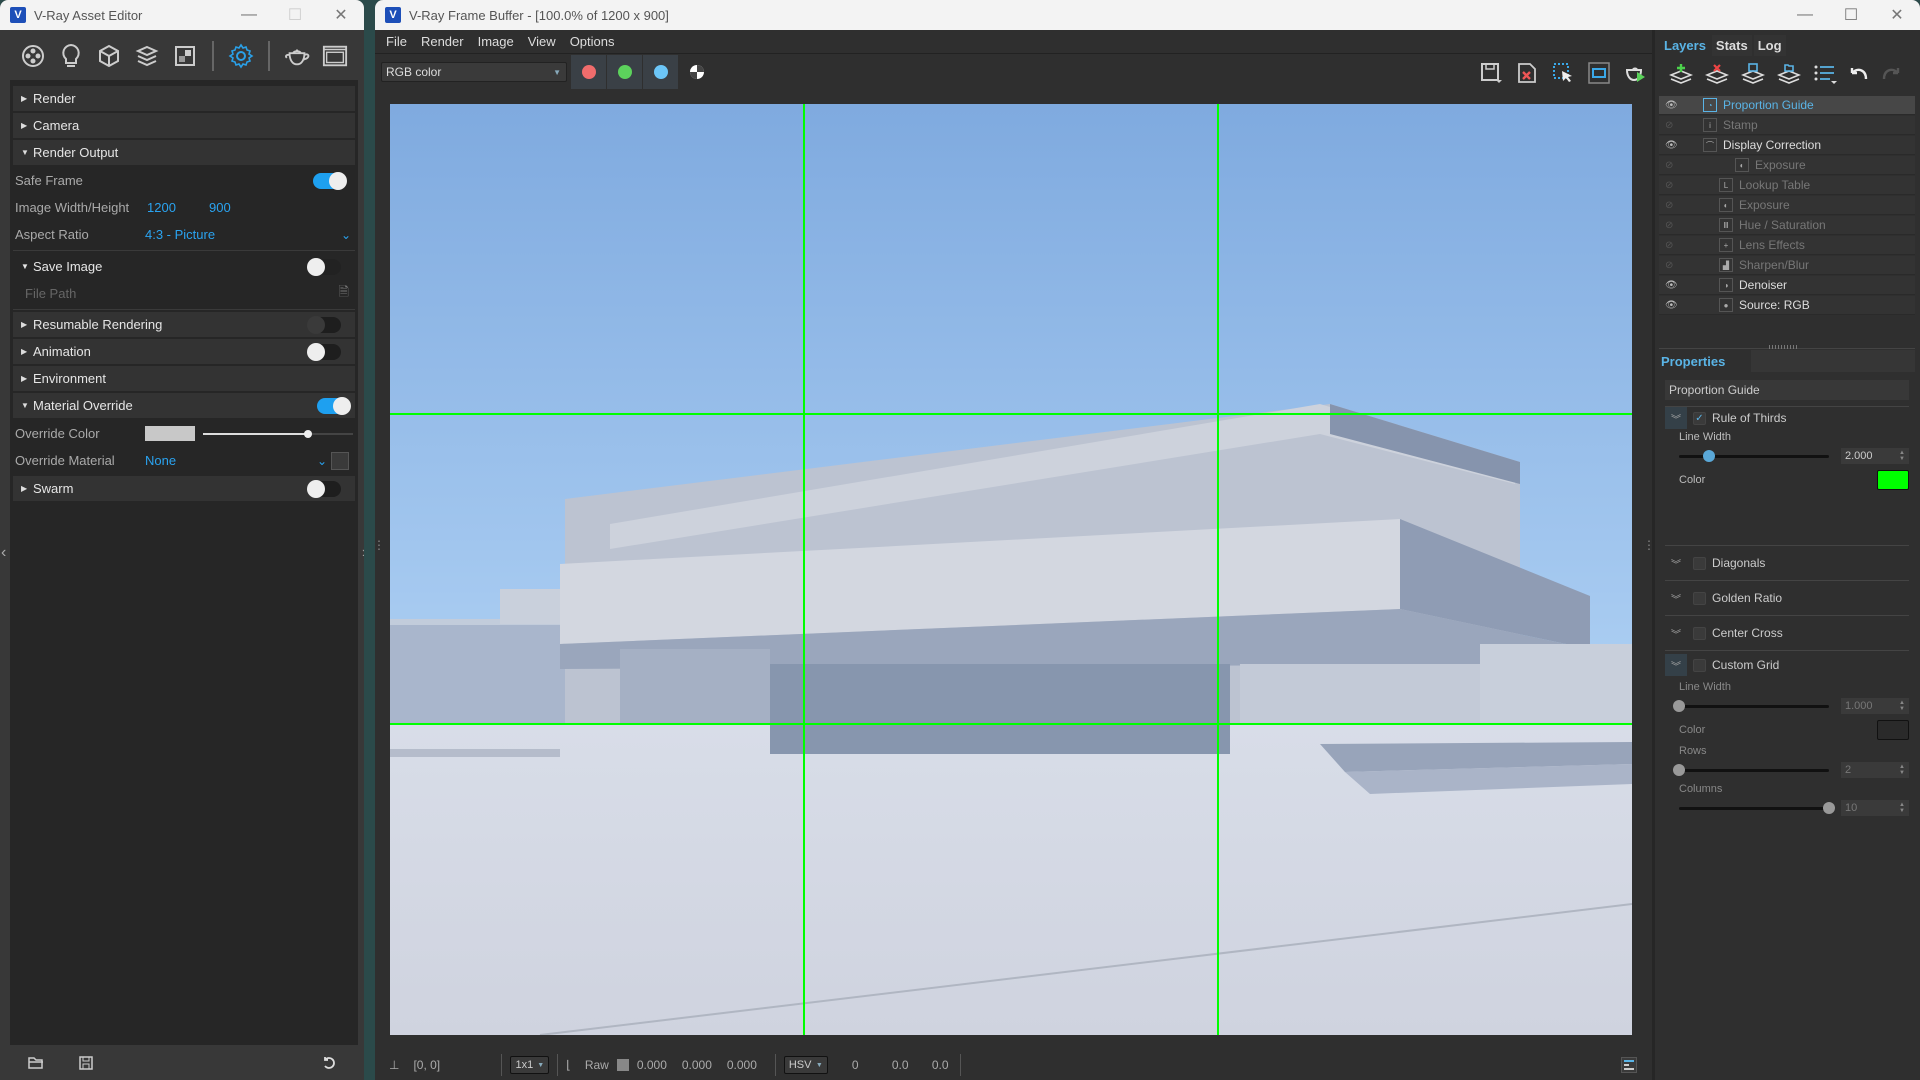  Describe the element at coordinates (568, 1065) in the screenshot. I see `curve-icon: ⌊` at that location.